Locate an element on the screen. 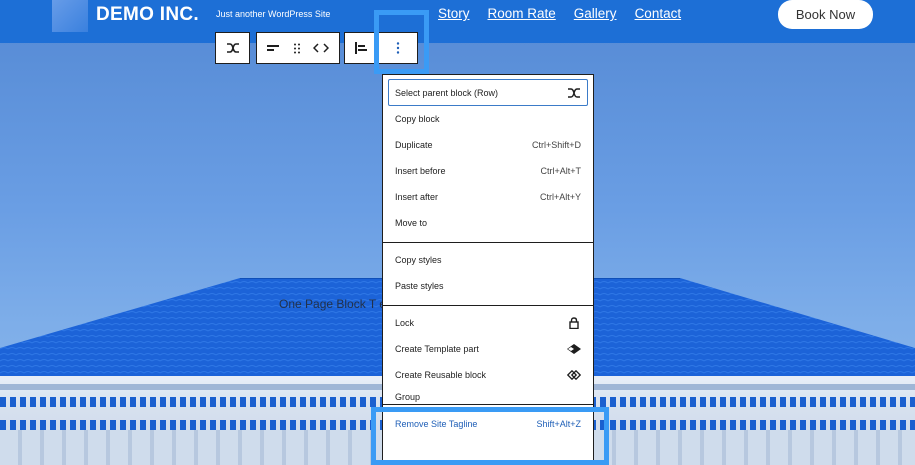 Image resolution: width=915 pixels, height=465 pixels. menu-item-create-template-part: Create Template part is located at coordinates (488, 349).